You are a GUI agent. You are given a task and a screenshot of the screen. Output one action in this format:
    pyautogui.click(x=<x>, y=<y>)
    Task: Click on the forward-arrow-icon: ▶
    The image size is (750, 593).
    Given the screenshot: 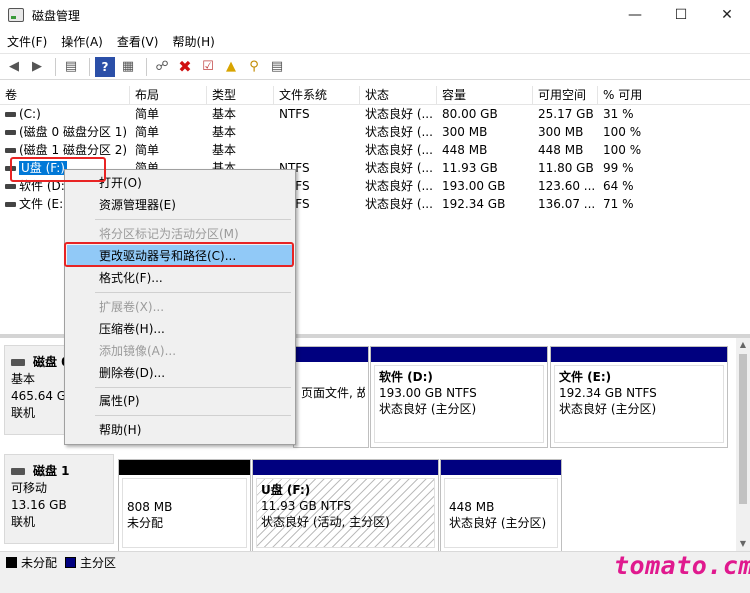 What is the action you would take?
    pyautogui.click(x=37, y=67)
    